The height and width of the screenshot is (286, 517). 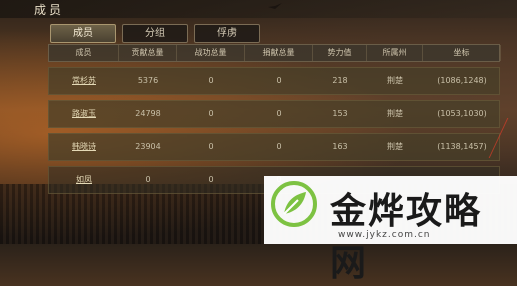 I want to click on contribution-value: 5376, so click(x=148, y=80).